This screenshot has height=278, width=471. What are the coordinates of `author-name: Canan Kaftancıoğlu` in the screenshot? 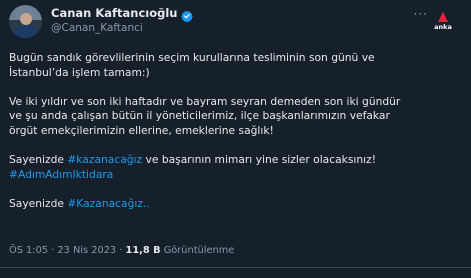 It's located at (114, 13).